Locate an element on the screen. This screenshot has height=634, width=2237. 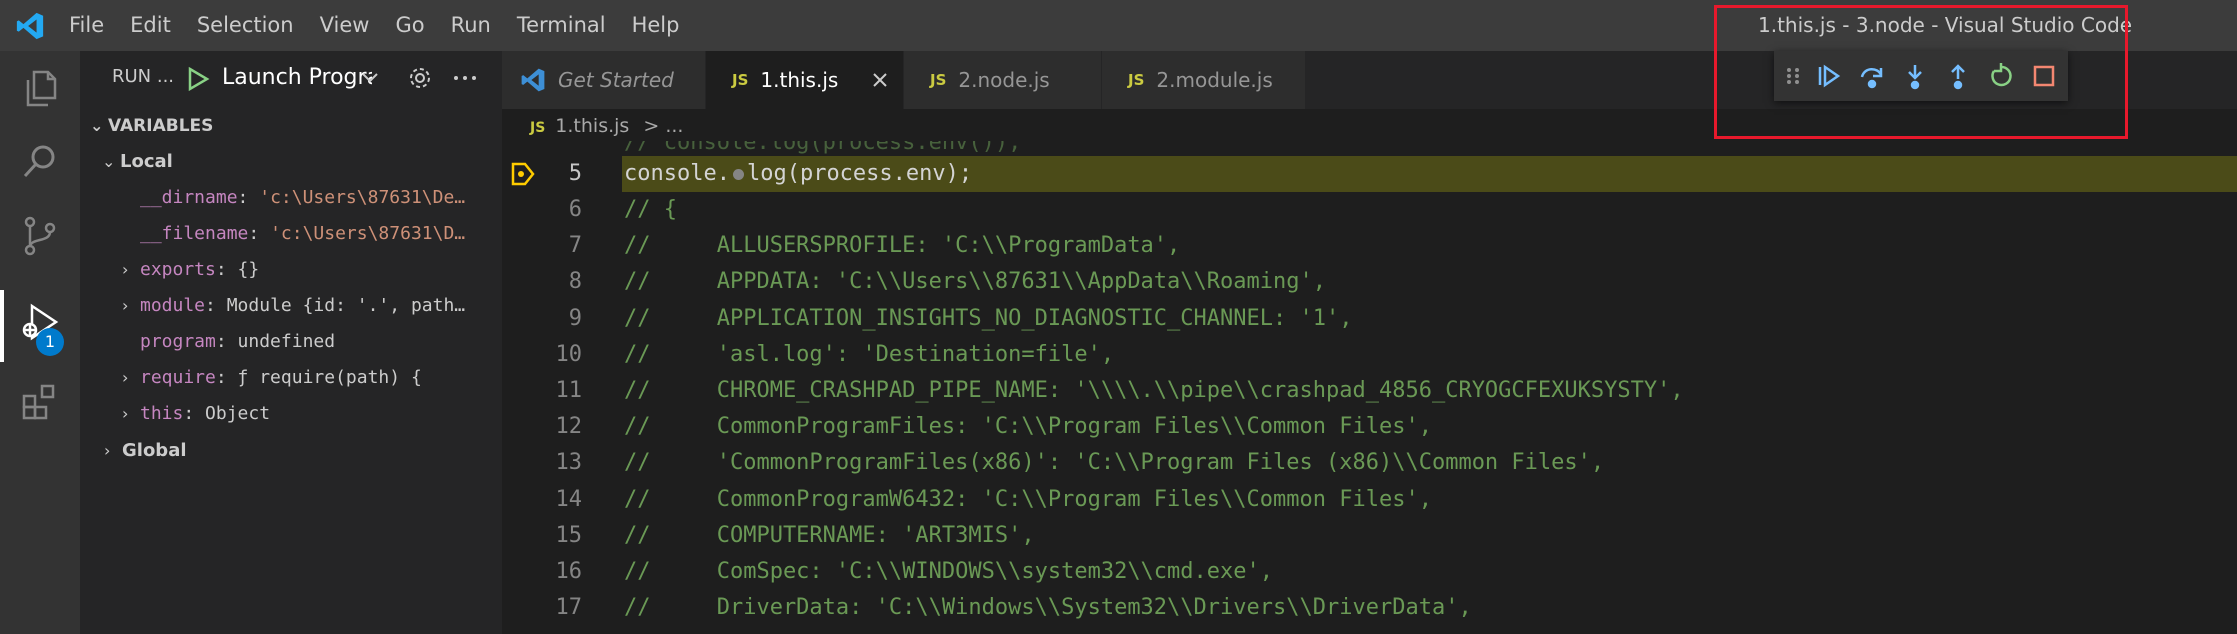
tab-label: Get Started is located at coordinates (616, 80).